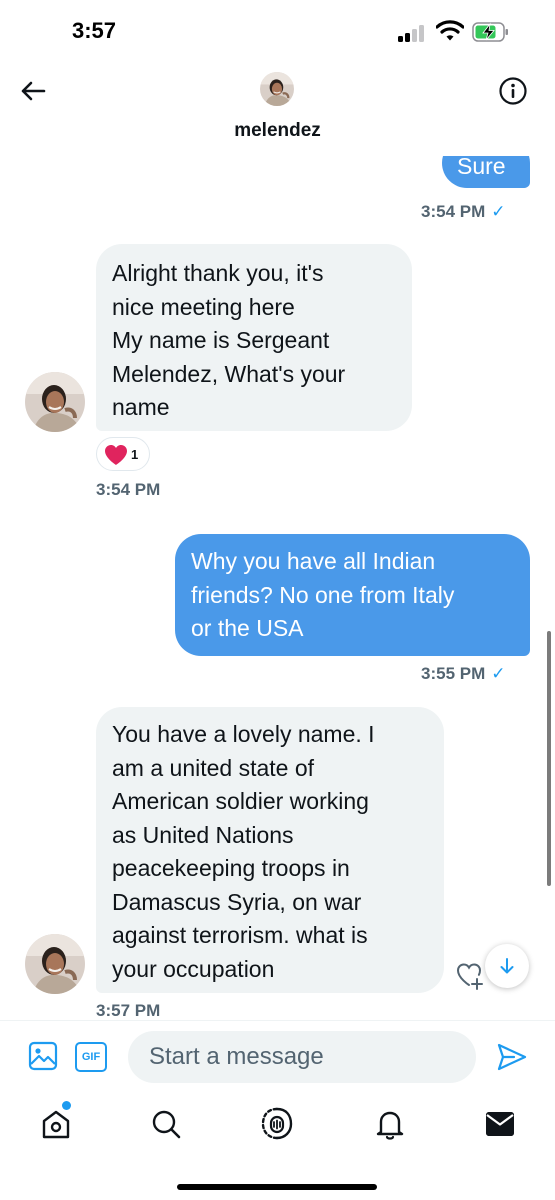 This screenshot has width=555, height=1200. I want to click on tab-spaces, so click(277, 1124).